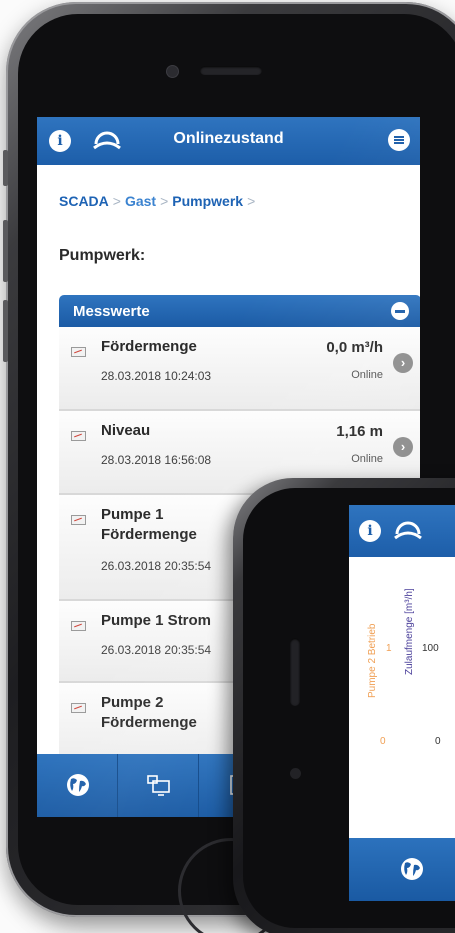  What do you see at coordinates (354, 347) in the screenshot?
I see `item-value: 0,0 m³/h` at bounding box center [354, 347].